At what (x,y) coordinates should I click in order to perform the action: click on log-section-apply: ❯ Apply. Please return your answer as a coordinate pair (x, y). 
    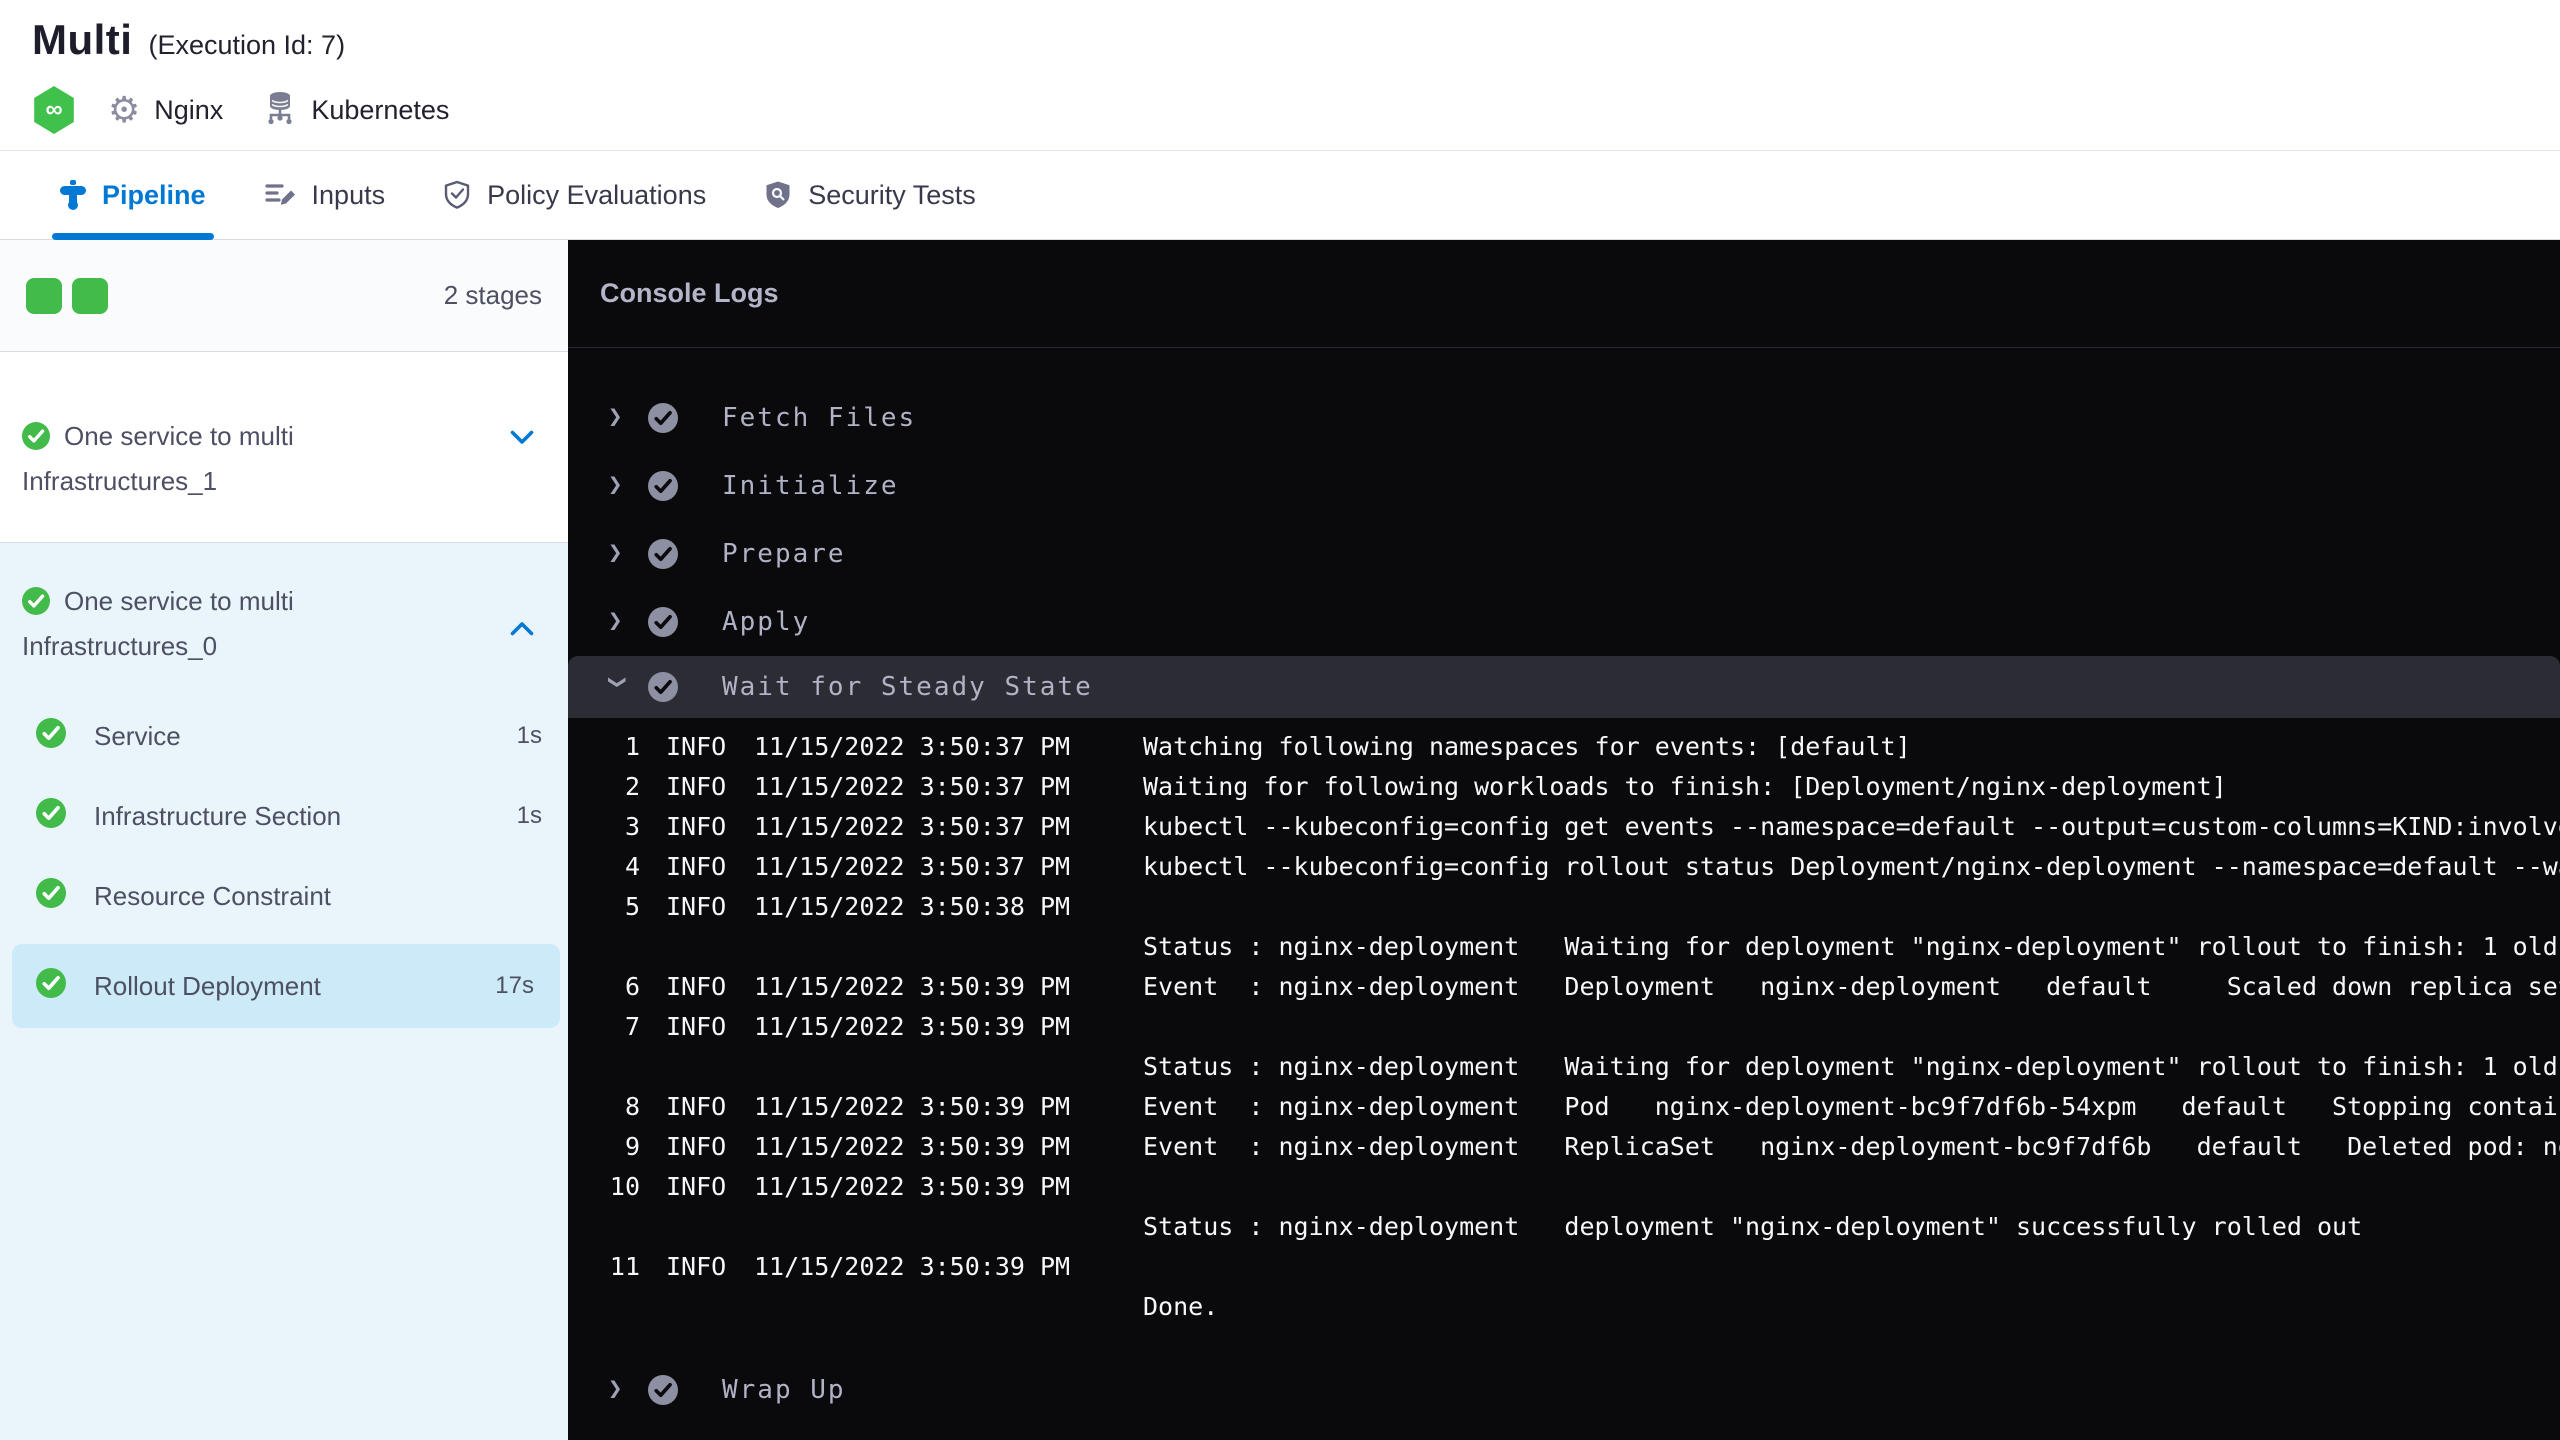
    Looking at the image, I should click on (1564, 622).